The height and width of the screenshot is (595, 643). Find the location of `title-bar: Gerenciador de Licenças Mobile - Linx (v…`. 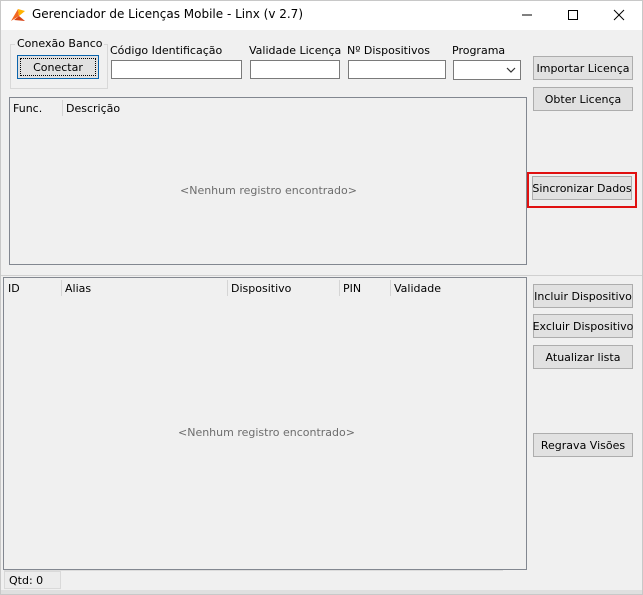

title-bar: Gerenciador de Licenças Mobile - Linx (v… is located at coordinates (321, 15).